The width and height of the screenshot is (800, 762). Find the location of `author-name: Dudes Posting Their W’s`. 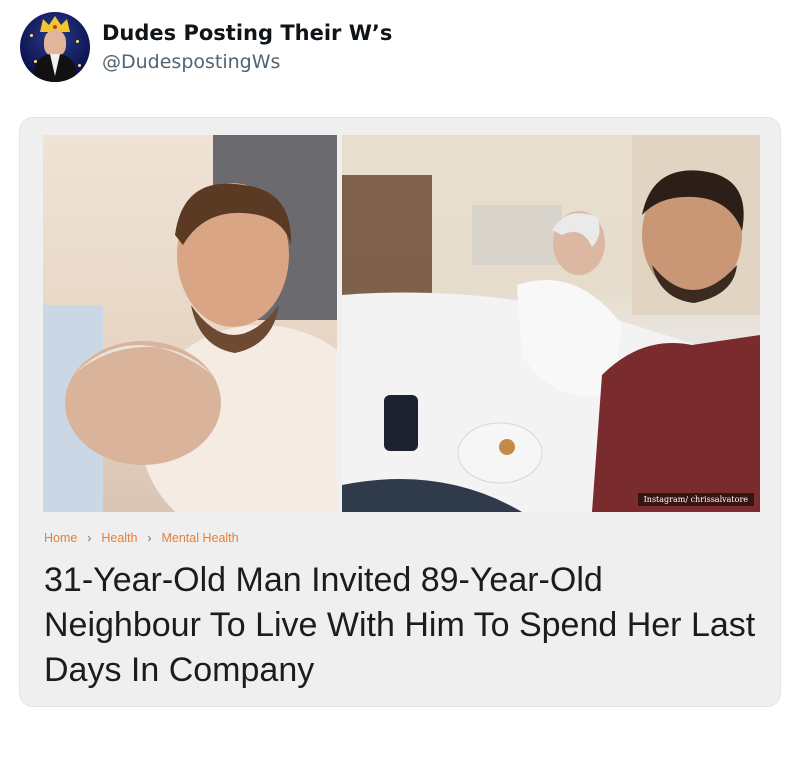

author-name: Dudes Posting Their W’s is located at coordinates (247, 33).